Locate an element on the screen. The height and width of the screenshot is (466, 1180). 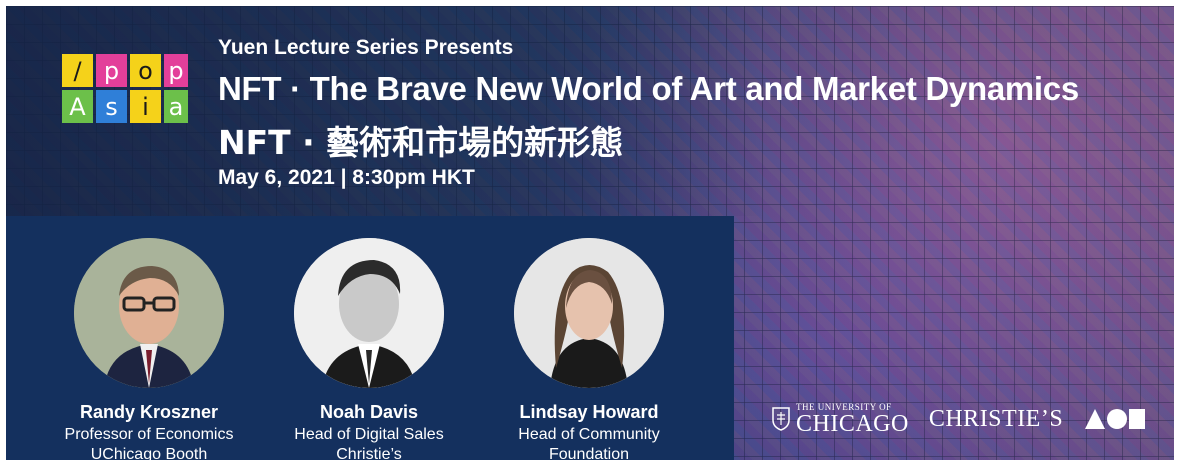
logo-cell: s is located at coordinates (111, 106).